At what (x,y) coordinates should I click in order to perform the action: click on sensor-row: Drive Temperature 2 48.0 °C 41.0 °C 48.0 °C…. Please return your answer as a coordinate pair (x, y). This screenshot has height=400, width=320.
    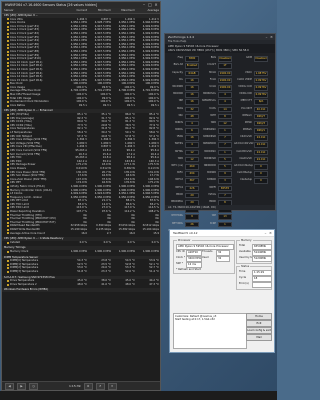
    Looking at the image, I should click on (81, 285).